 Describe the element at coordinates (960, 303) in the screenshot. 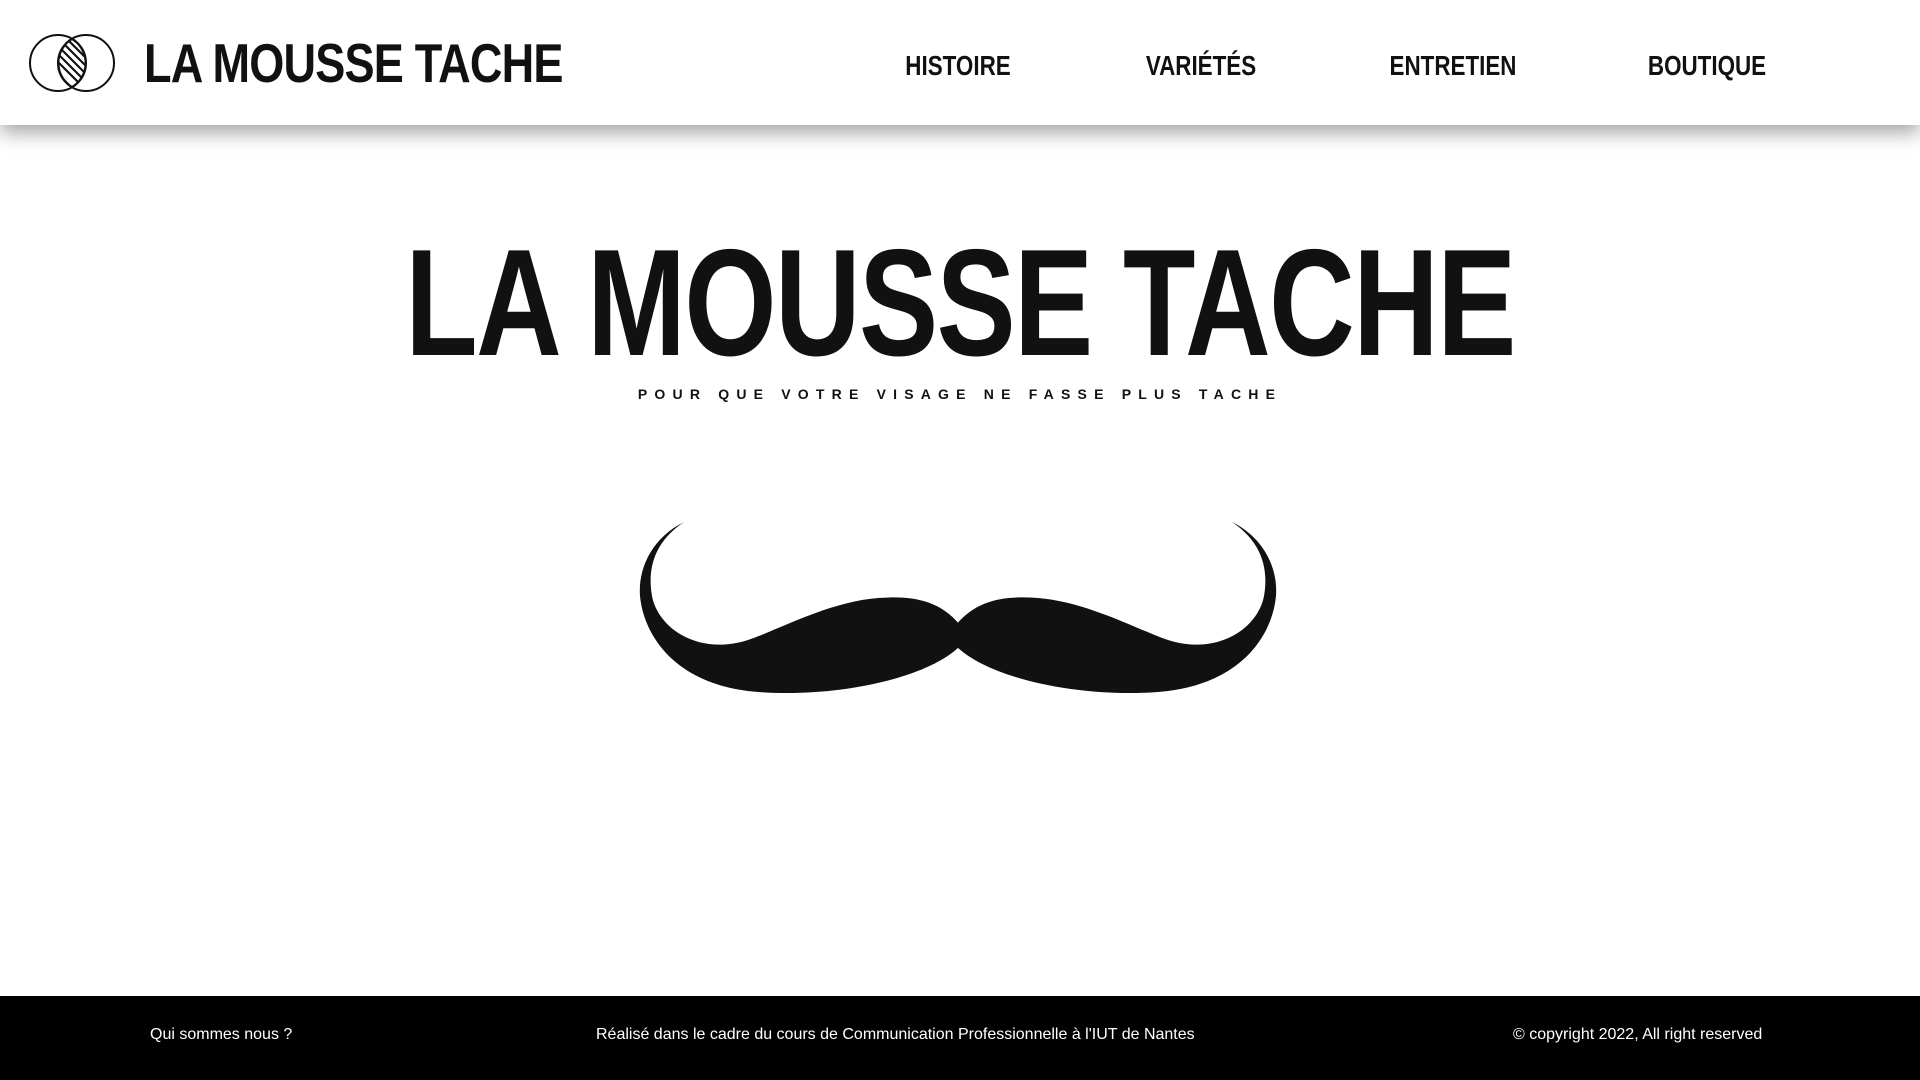

I see `hero-title: LA MOUSSE TACHE` at that location.